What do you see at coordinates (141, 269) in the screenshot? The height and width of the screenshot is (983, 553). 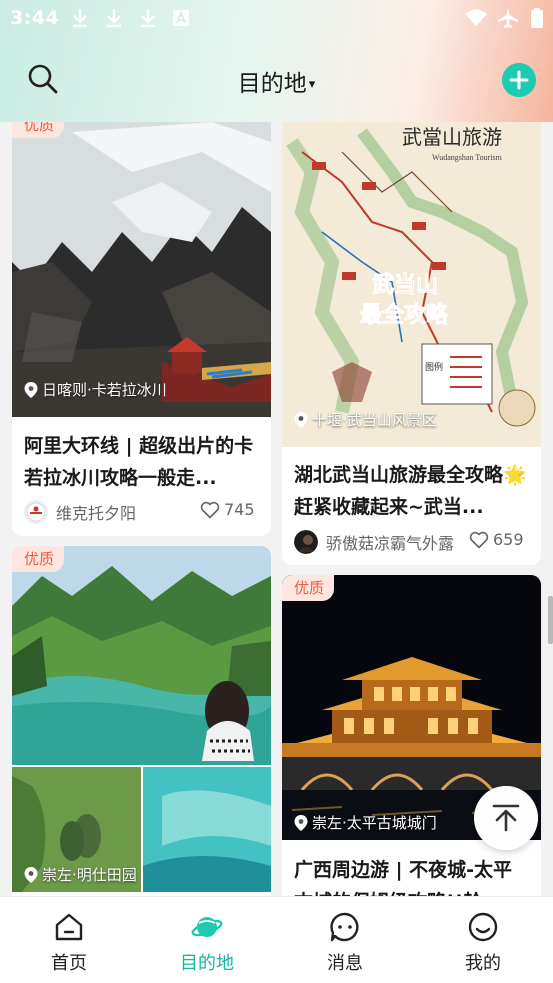 I see `post-cover-image` at bounding box center [141, 269].